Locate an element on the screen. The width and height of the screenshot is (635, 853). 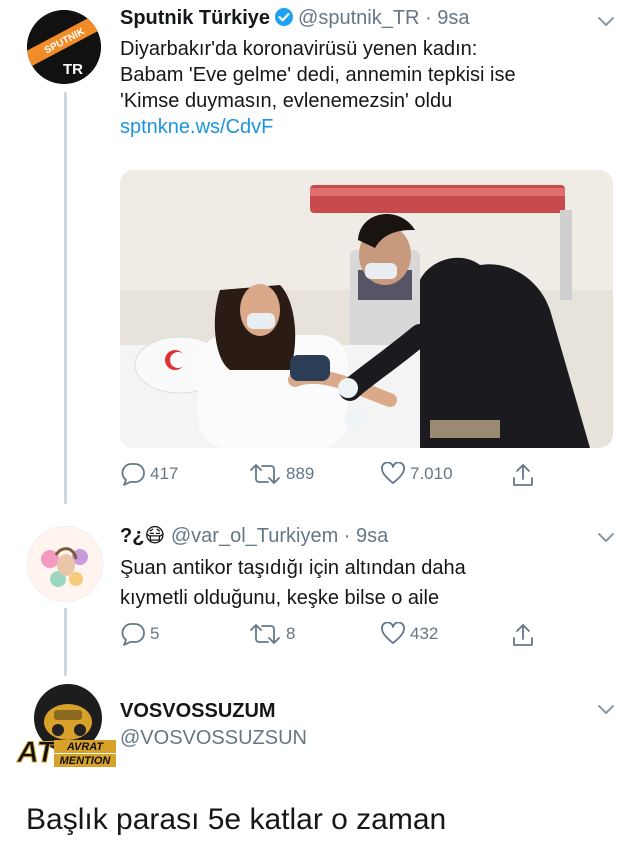
tweet-body-text: Başlık parası 5e katlar o zaman is located at coordinates (236, 819).